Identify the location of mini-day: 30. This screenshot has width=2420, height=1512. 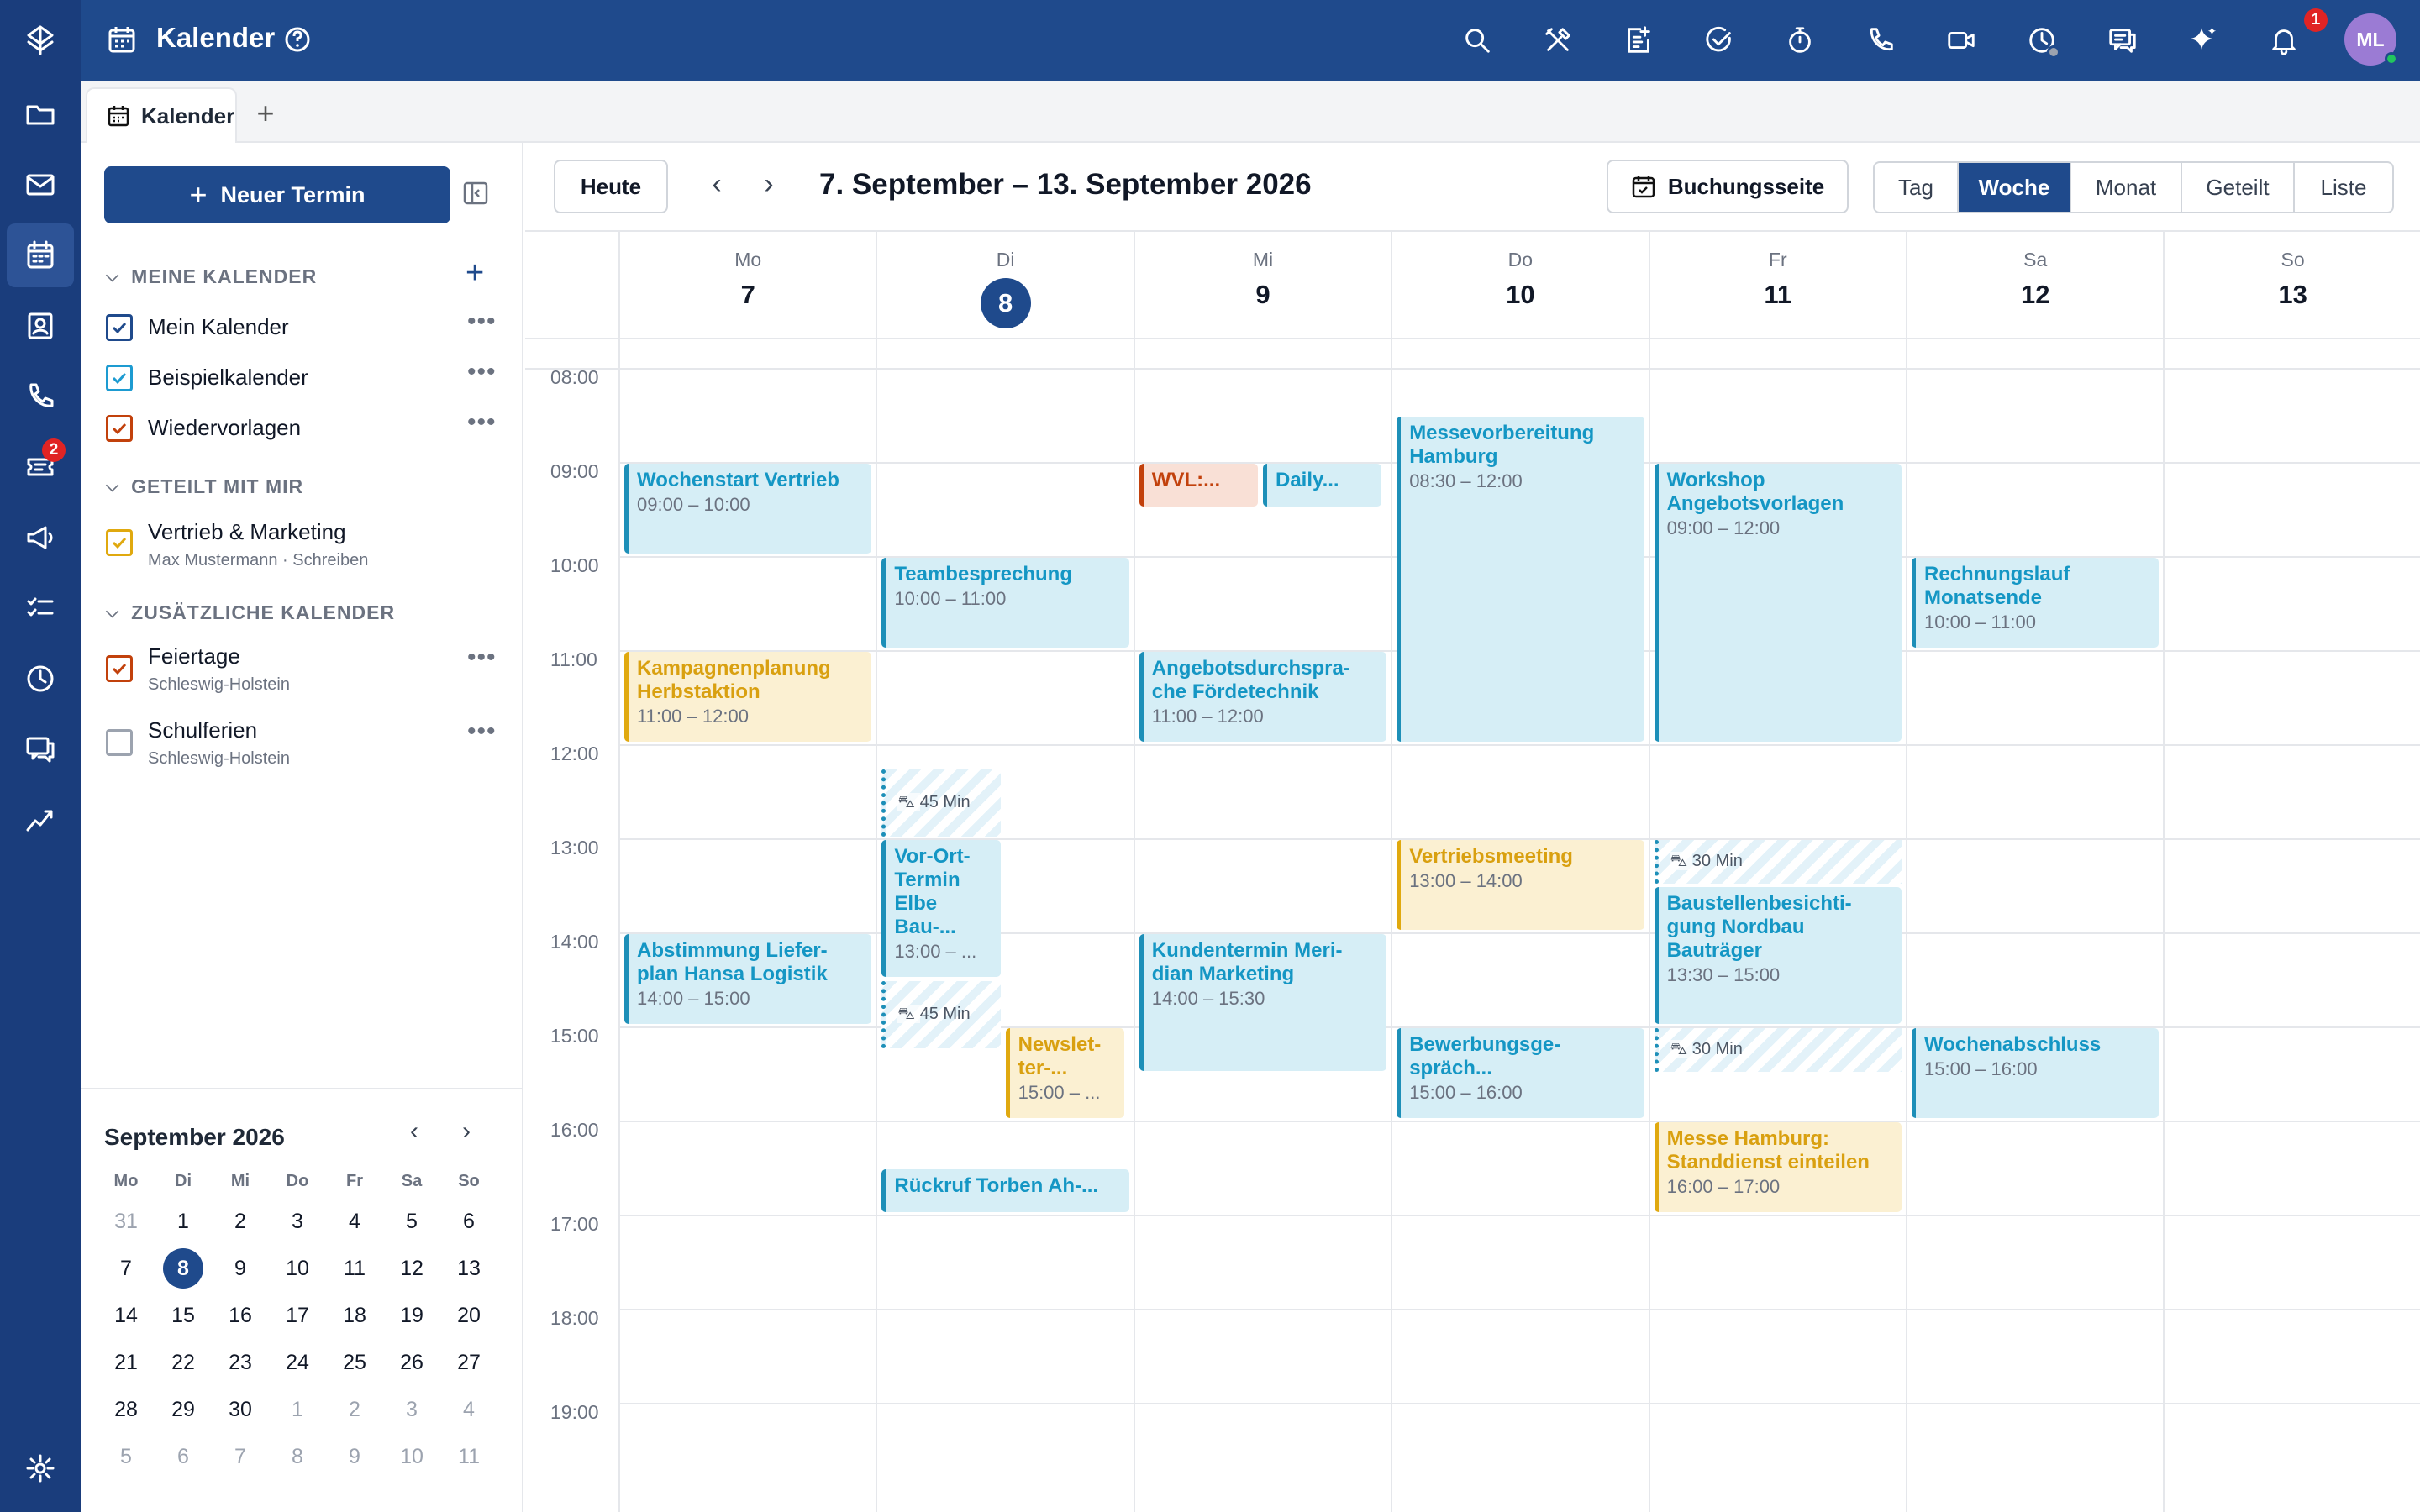
(240, 1409).